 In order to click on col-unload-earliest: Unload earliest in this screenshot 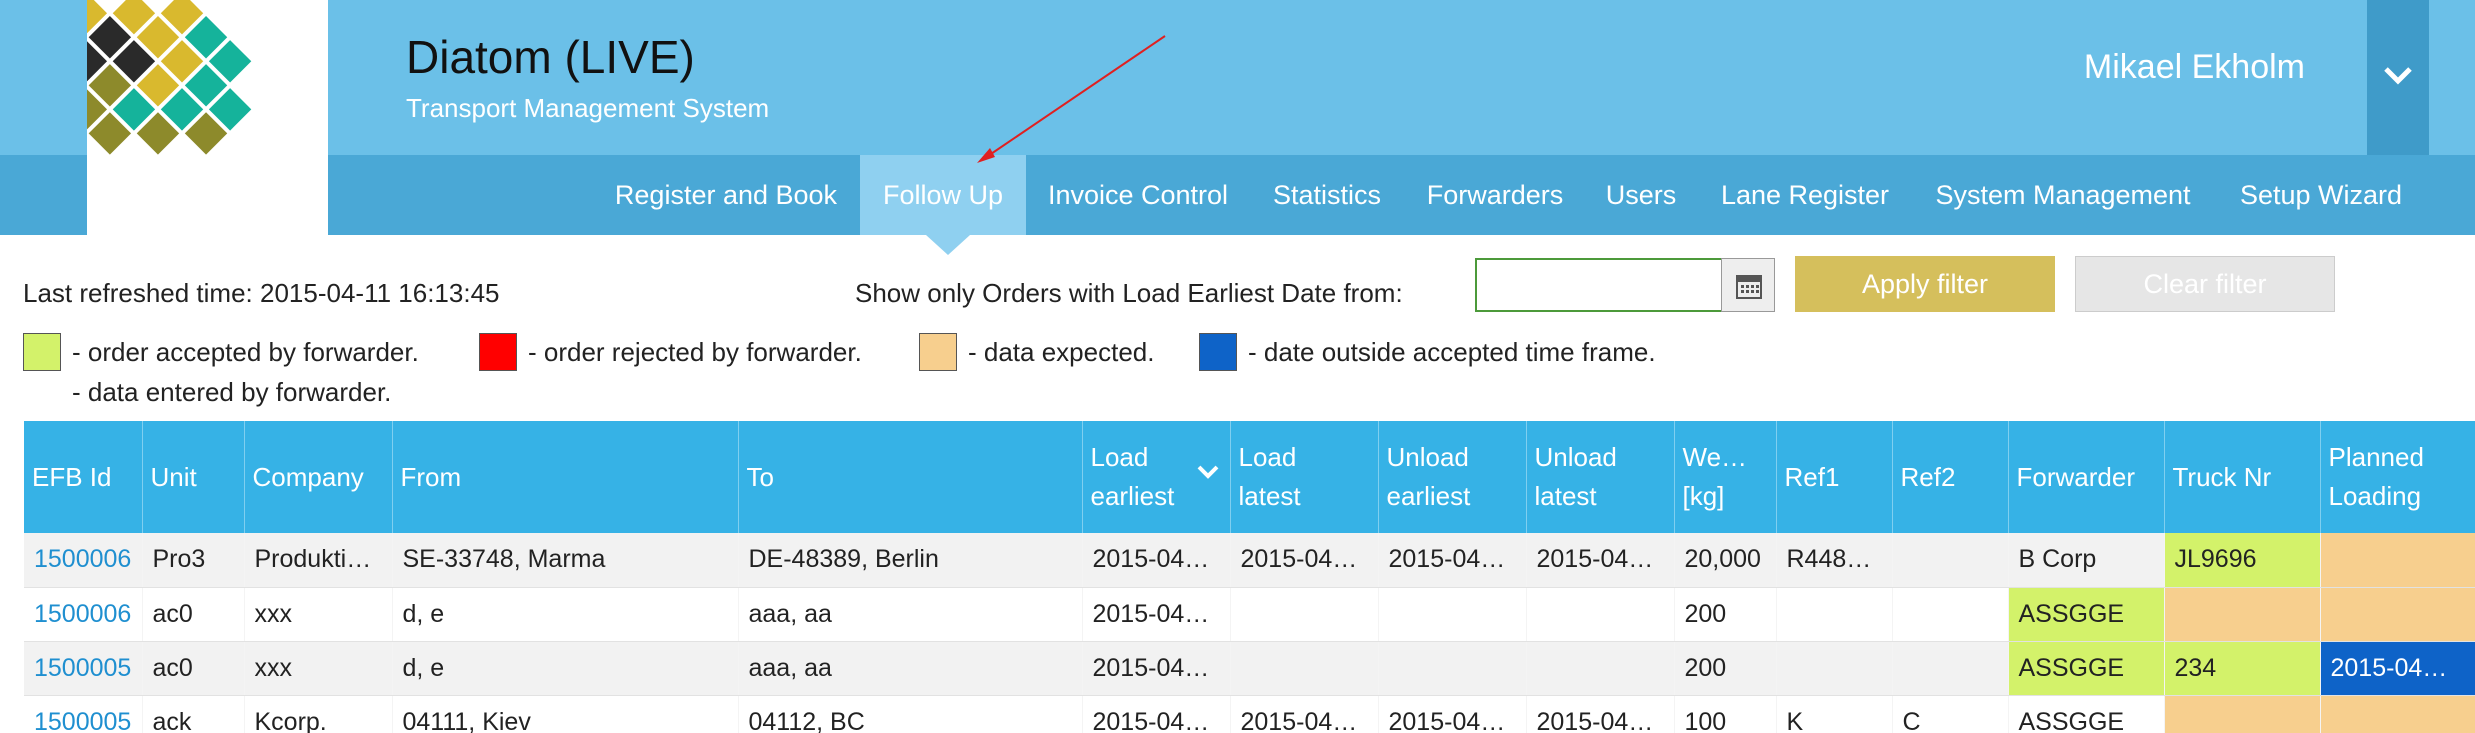, I will do `click(1452, 477)`.